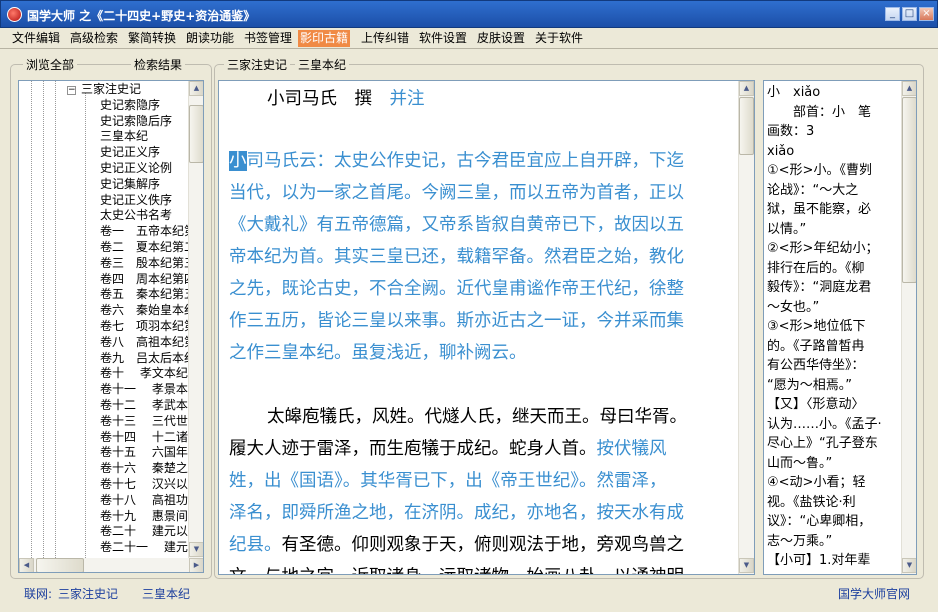  What do you see at coordinates (166, 593) in the screenshot?
I see `status-chapter-link: 三皇本纪` at bounding box center [166, 593].